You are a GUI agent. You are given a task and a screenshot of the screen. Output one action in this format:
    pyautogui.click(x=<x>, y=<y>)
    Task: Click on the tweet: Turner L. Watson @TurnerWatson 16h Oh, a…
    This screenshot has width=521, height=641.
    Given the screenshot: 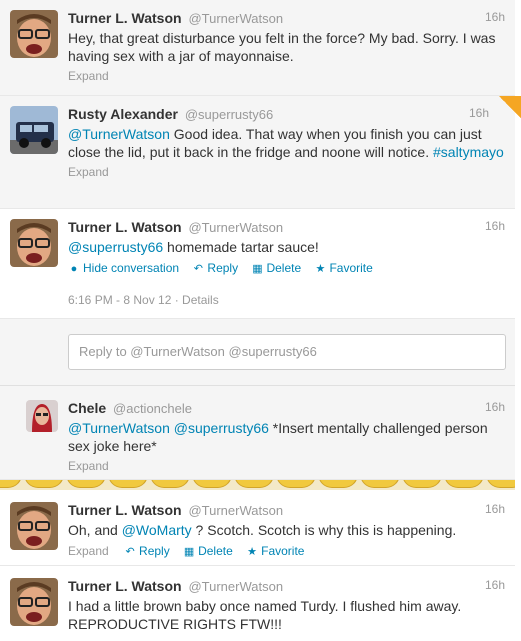 What is the action you would take?
    pyautogui.click(x=257, y=528)
    